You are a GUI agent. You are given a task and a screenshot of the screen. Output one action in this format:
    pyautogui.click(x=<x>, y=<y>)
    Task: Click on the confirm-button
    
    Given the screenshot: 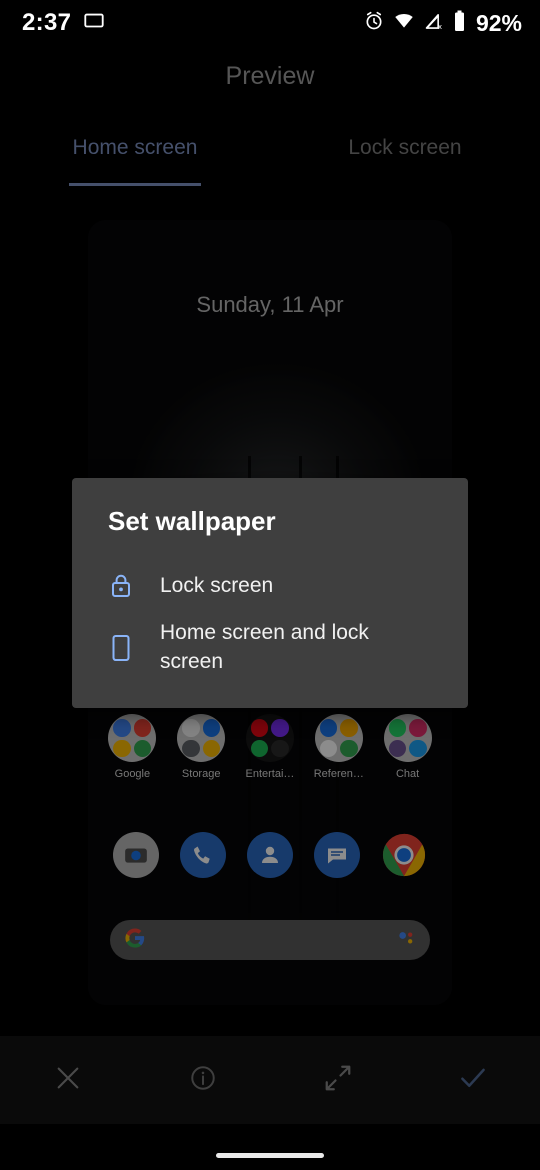 What is the action you would take?
    pyautogui.click(x=472, y=1080)
    